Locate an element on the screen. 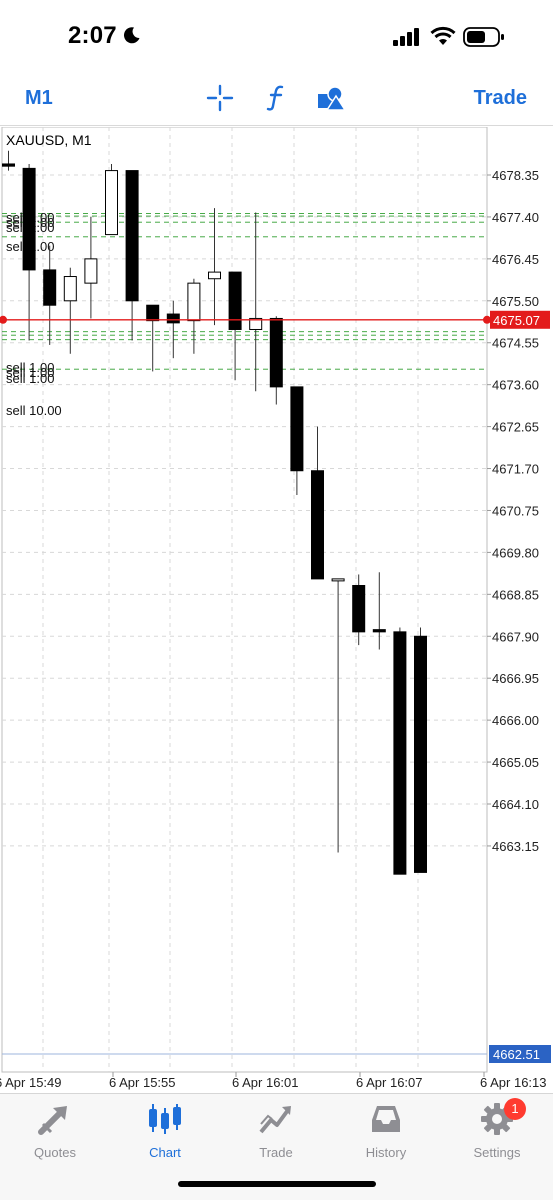  time-tick-label: 6 Apr 16:13 is located at coordinates (513, 1082).